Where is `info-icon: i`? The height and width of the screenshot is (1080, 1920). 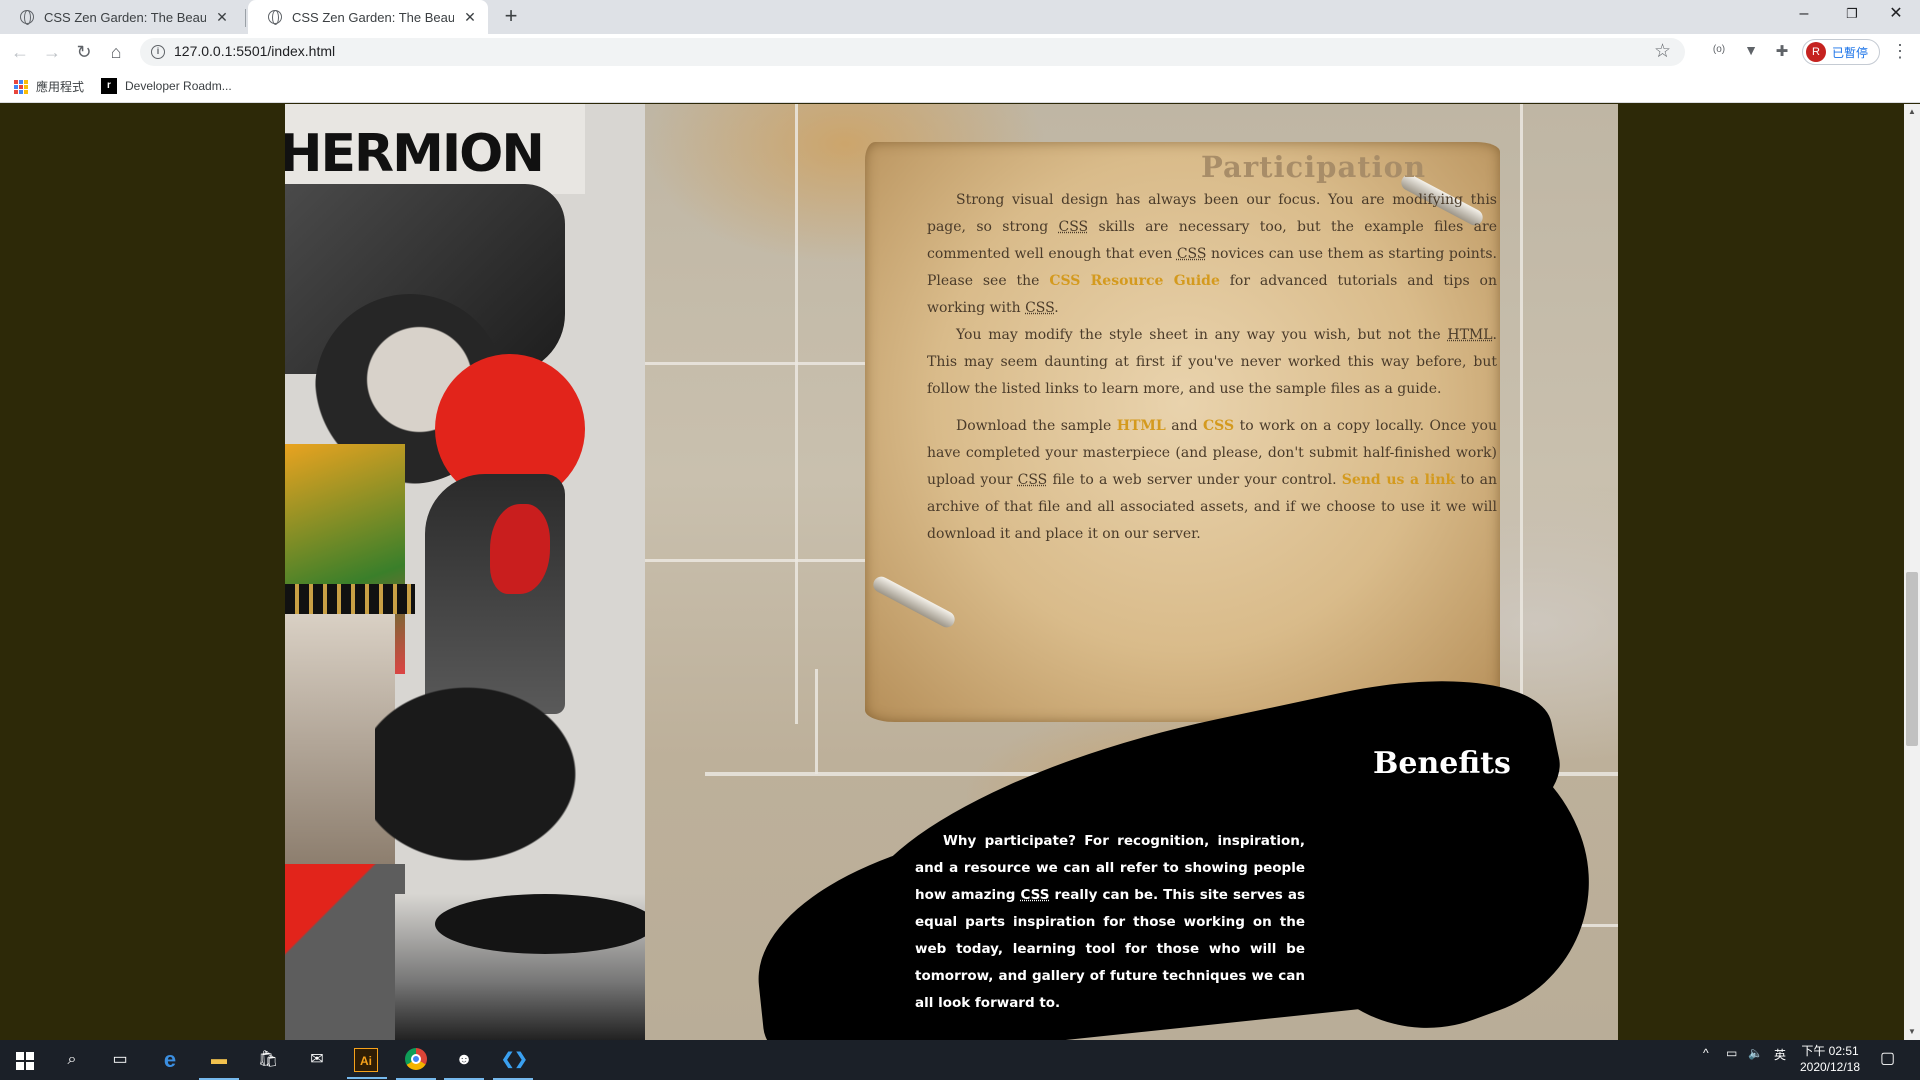
info-icon: i is located at coordinates (158, 52).